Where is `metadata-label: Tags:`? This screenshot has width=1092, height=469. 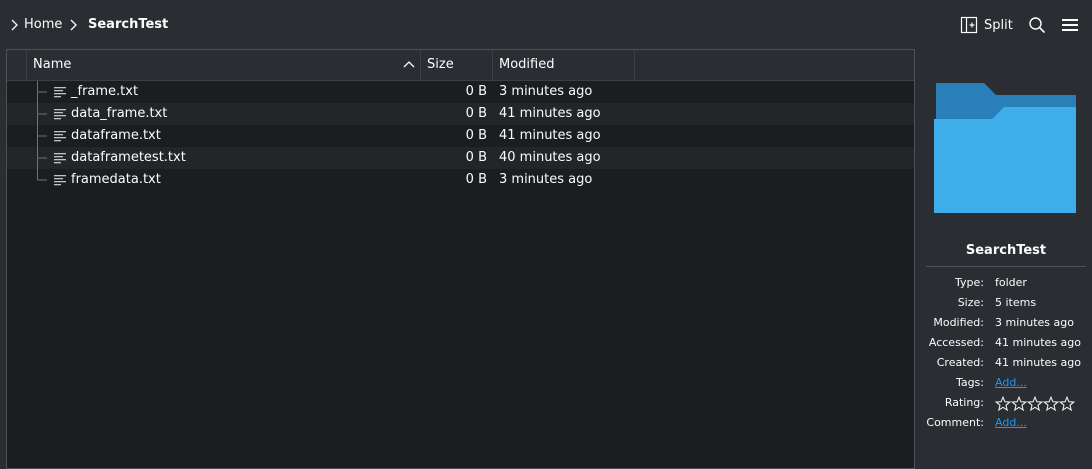
metadata-label: Tags: is located at coordinates (969, 382).